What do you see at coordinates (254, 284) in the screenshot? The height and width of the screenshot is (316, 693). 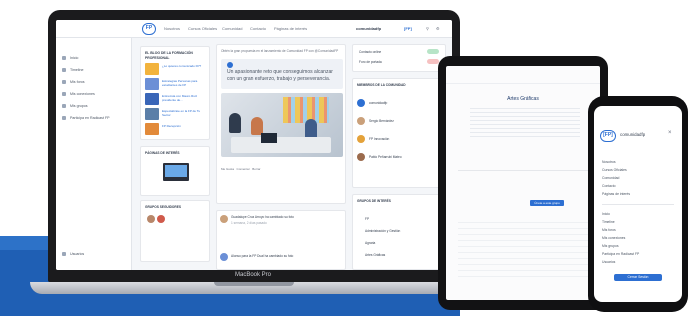 I see `laptop-notch` at bounding box center [254, 284].